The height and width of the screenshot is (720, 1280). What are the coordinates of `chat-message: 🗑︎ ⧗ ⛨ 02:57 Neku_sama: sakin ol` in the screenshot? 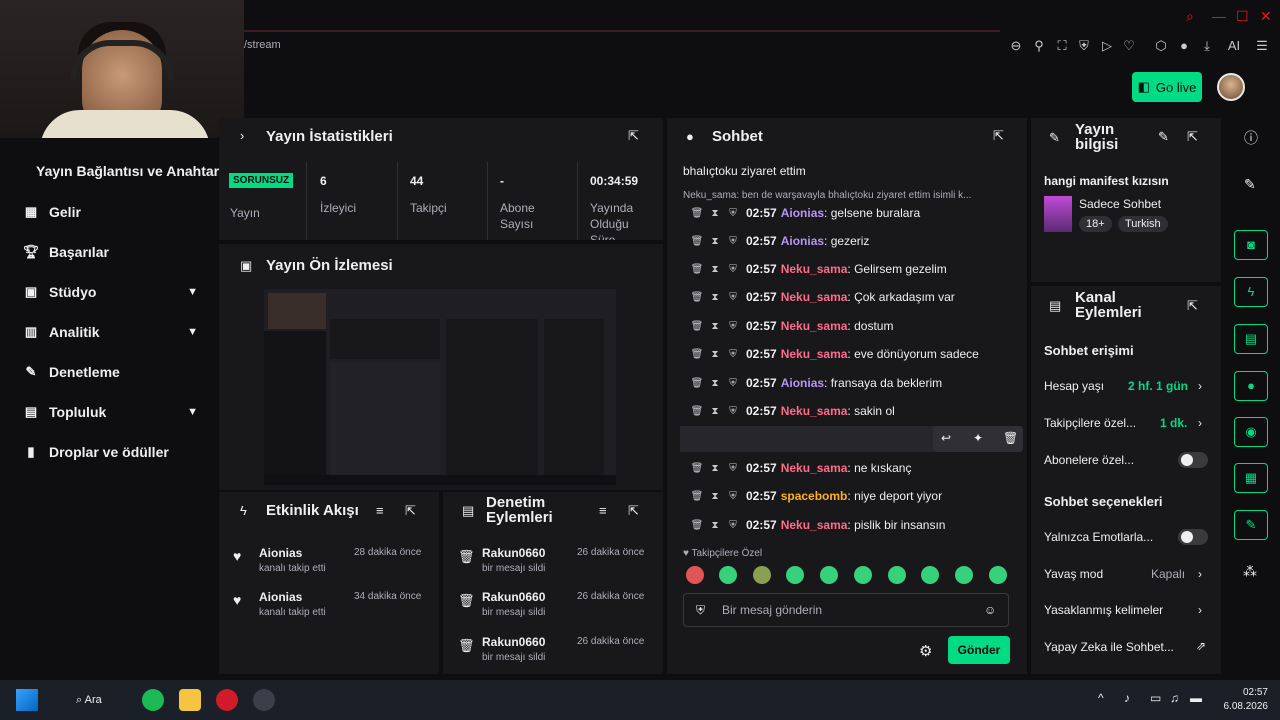 It's located at (791, 411).